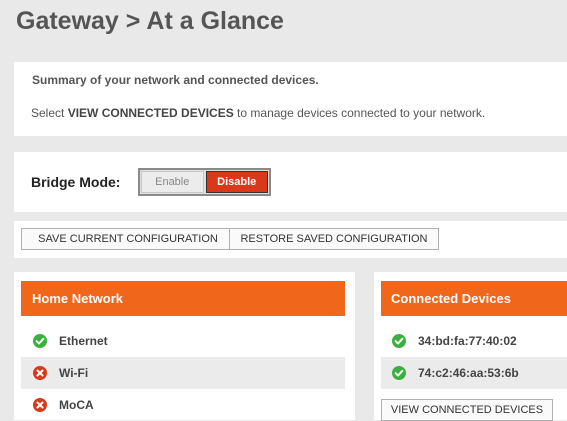 The image size is (567, 421). I want to click on connected-device-item: 74:c2:46:aa:53:6b, so click(474, 373).